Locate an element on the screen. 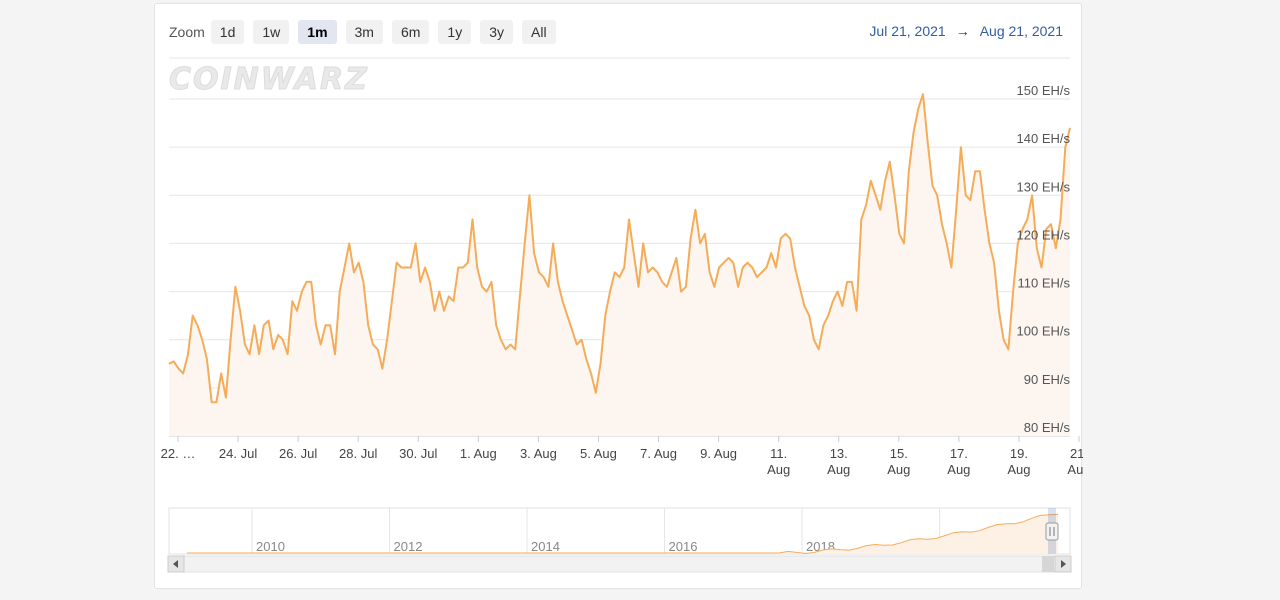 This screenshot has height=600, width=1280. navigator: 201020122014201620182020 is located at coordinates (619, 544).